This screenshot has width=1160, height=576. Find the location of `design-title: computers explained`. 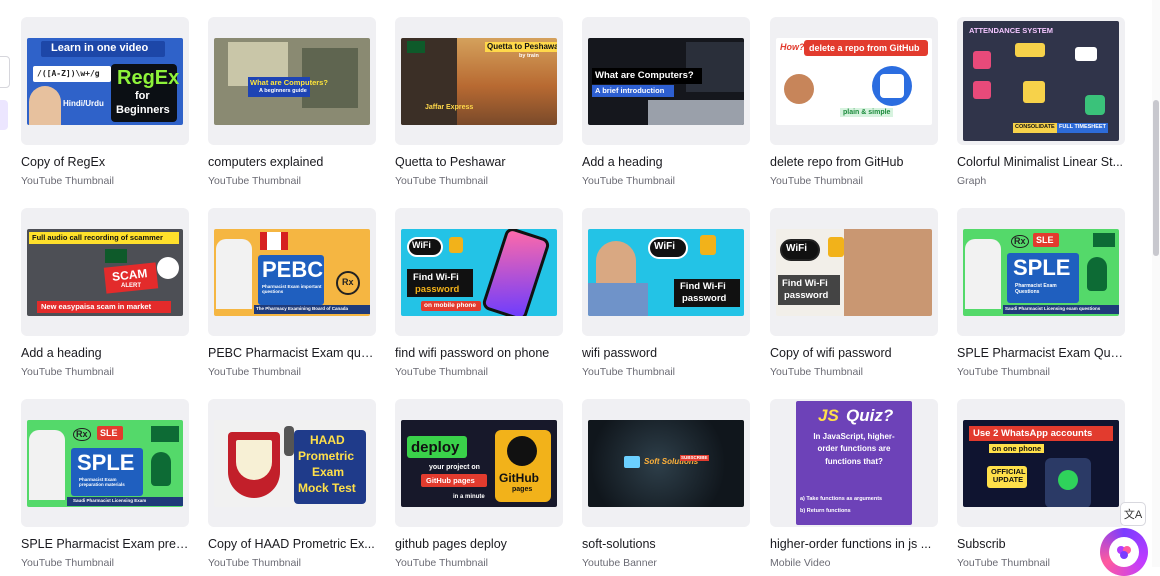

design-title: computers explained is located at coordinates (292, 162).